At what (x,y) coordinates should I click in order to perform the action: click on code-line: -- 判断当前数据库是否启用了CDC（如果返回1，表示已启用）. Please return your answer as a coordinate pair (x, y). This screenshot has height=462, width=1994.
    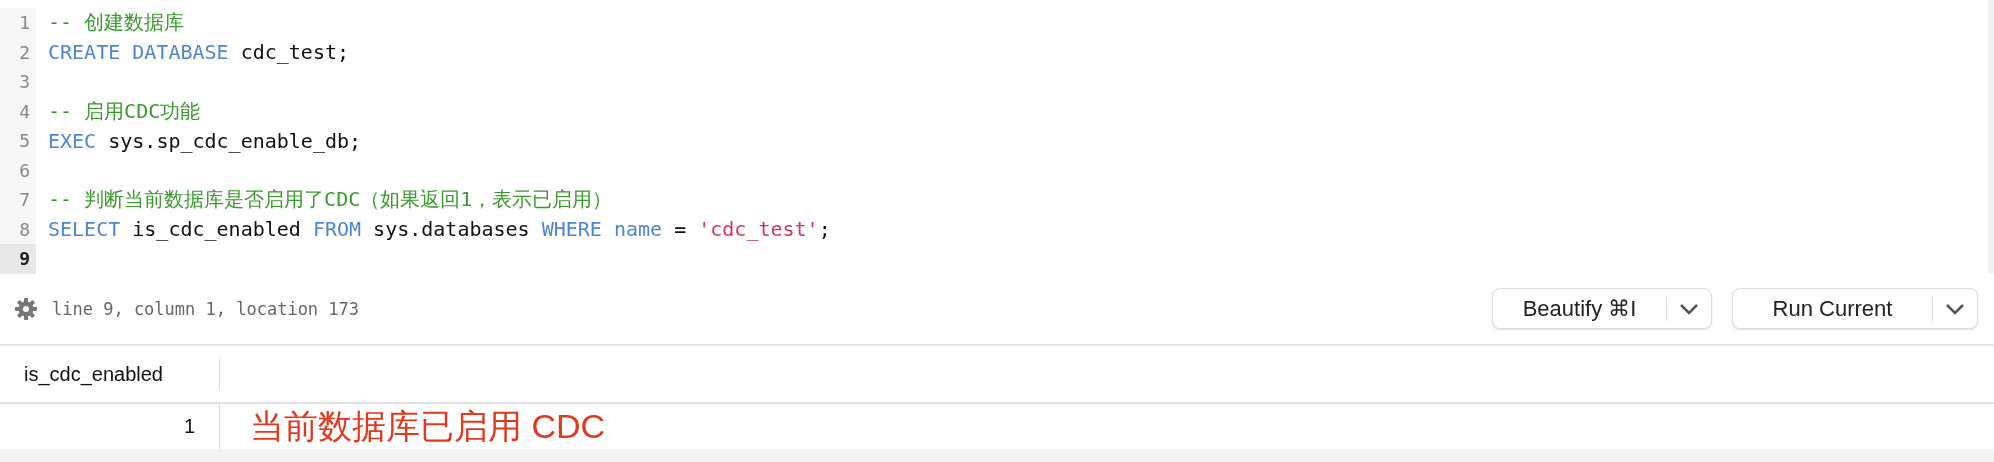
    Looking at the image, I should click on (330, 200).